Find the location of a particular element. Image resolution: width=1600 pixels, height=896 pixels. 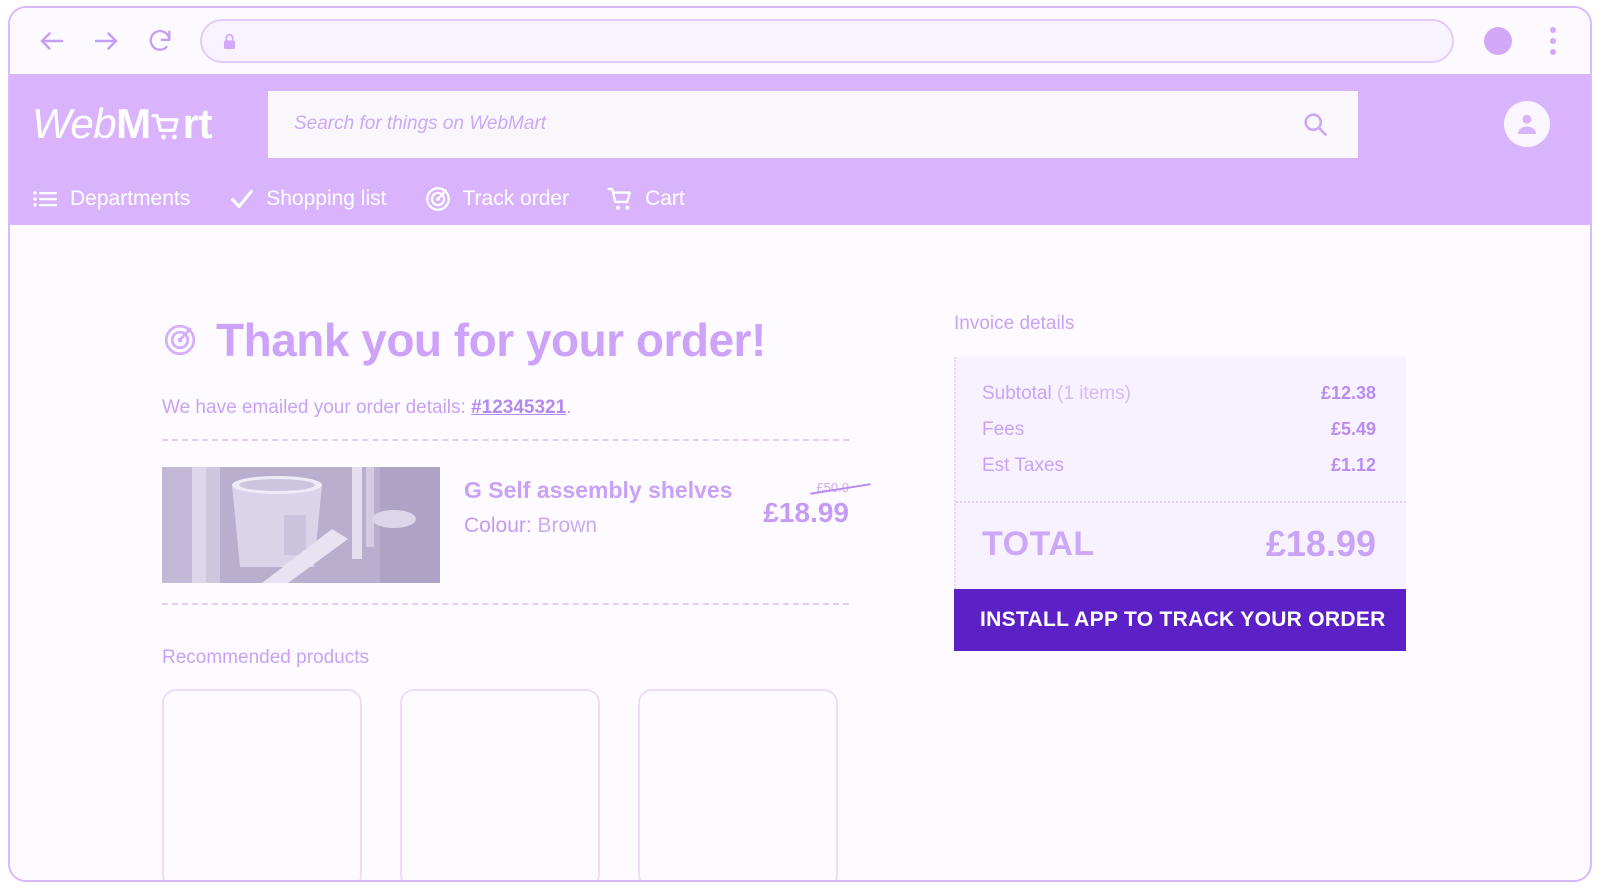

invoice-label-est-taxes: Est Taxes is located at coordinates (1023, 465).